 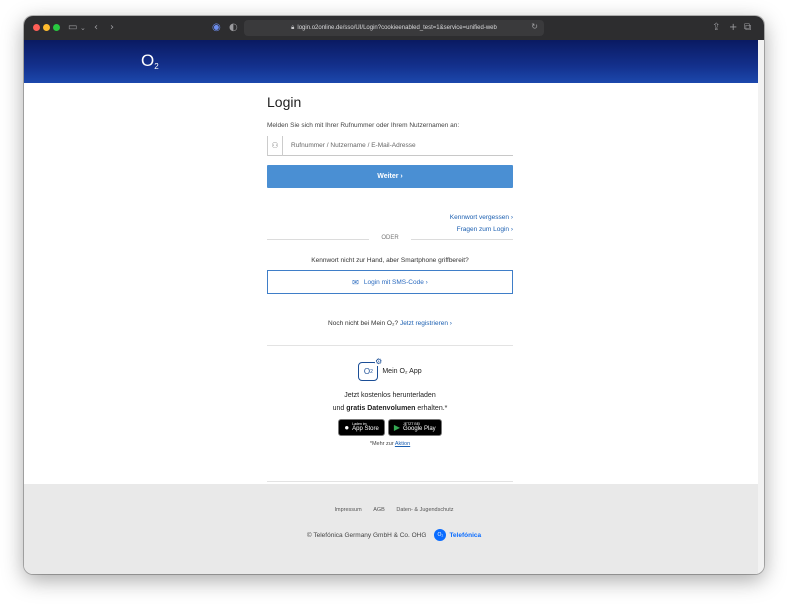 What do you see at coordinates (396, 427) in the screenshot?
I see `google-play-icon: ▶` at bounding box center [396, 427].